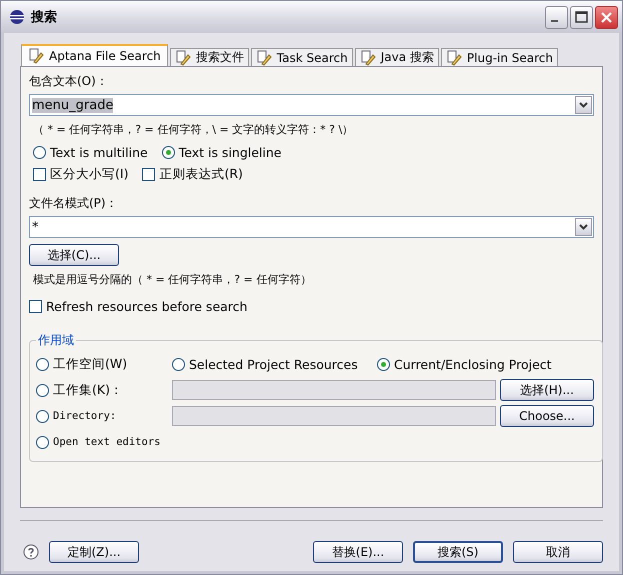  Describe the element at coordinates (56, 340) in the screenshot. I see `group-title: 作用域` at that location.